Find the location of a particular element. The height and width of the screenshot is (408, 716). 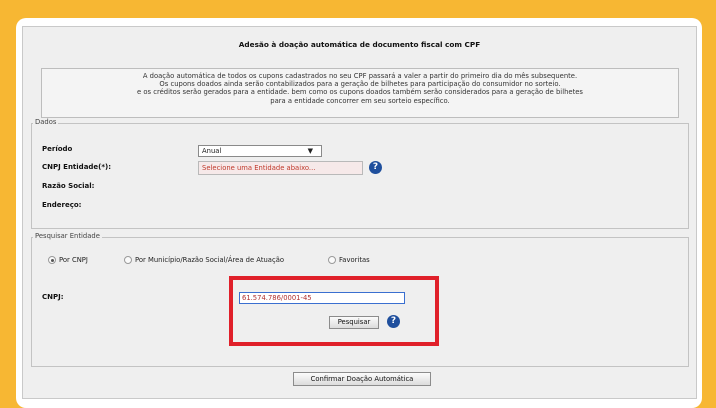

highlight-box is located at coordinates (334, 311).